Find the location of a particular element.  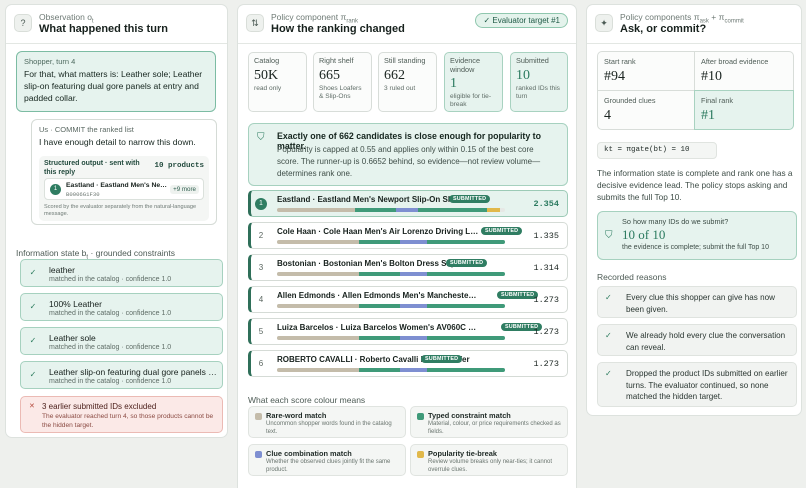

row-rank: 3 is located at coordinates (261, 267).